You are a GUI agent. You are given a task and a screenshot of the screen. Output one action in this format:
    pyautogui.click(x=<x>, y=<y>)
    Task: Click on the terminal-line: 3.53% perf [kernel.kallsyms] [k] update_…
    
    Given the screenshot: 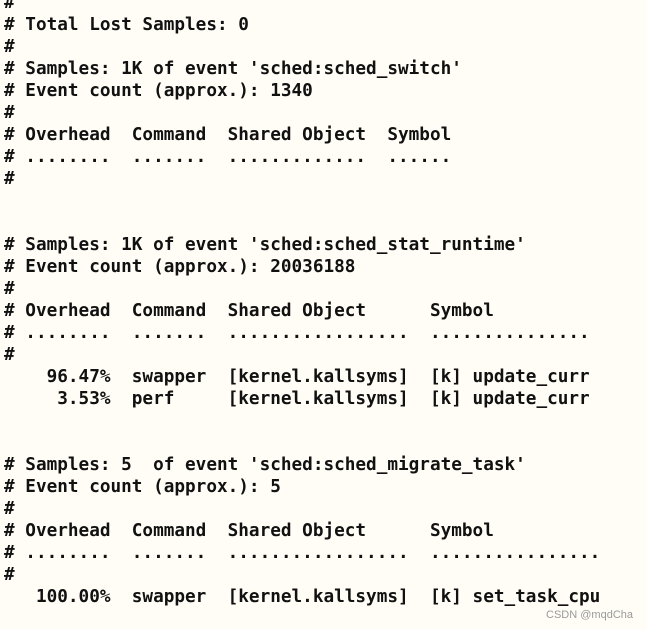 What is the action you would take?
    pyautogui.click(x=297, y=399)
    